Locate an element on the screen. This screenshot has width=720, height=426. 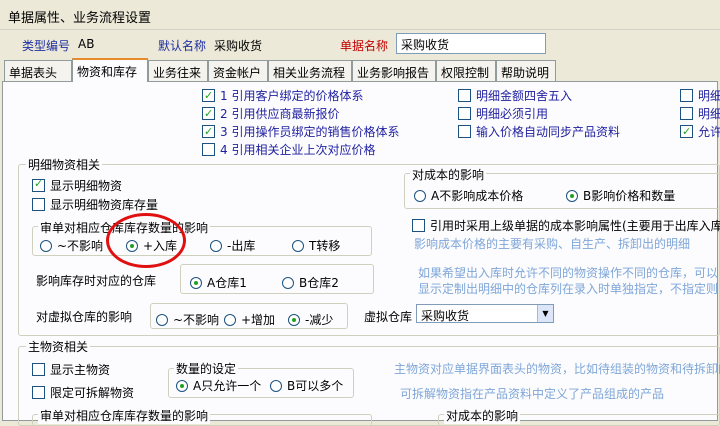
option-price-related: 4 引用相关企业上次对应价格 is located at coordinates (300, 150).